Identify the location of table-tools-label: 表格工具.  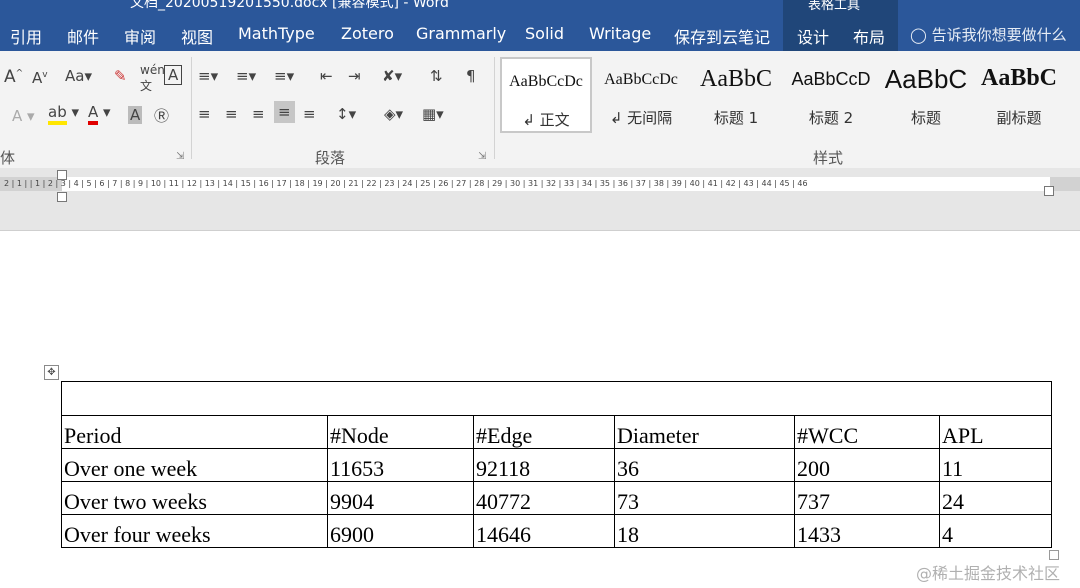
(834, 6).